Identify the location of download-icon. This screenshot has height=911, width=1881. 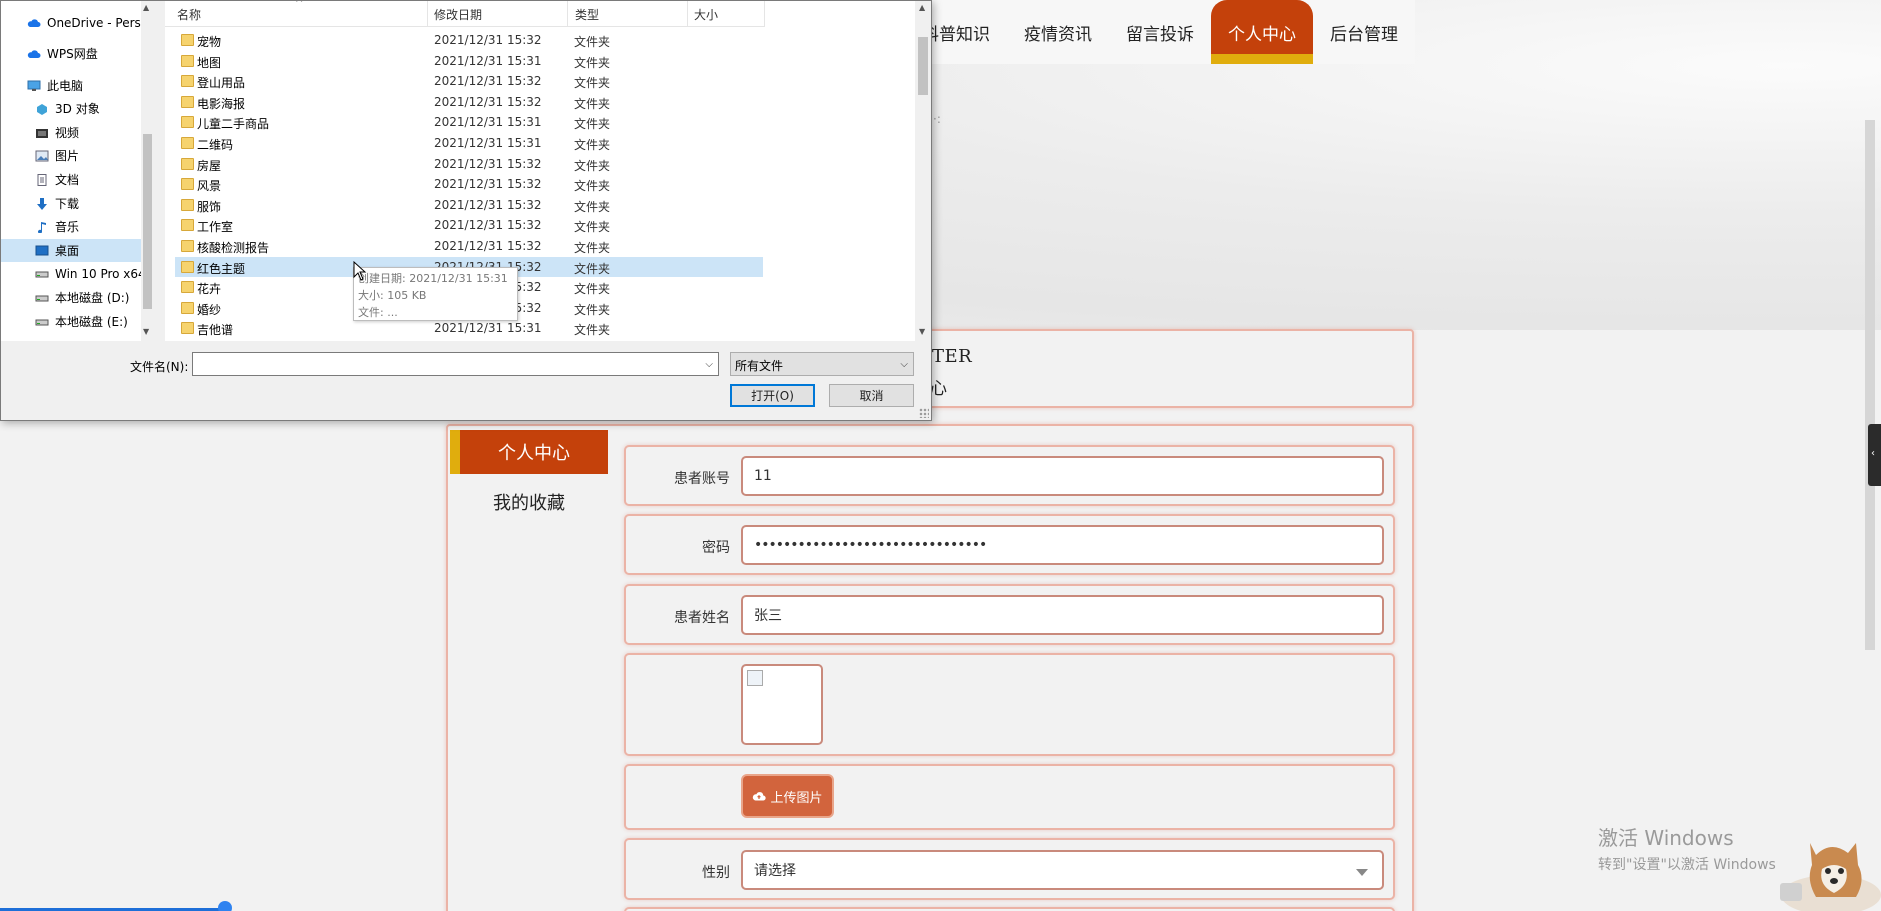
(42, 203).